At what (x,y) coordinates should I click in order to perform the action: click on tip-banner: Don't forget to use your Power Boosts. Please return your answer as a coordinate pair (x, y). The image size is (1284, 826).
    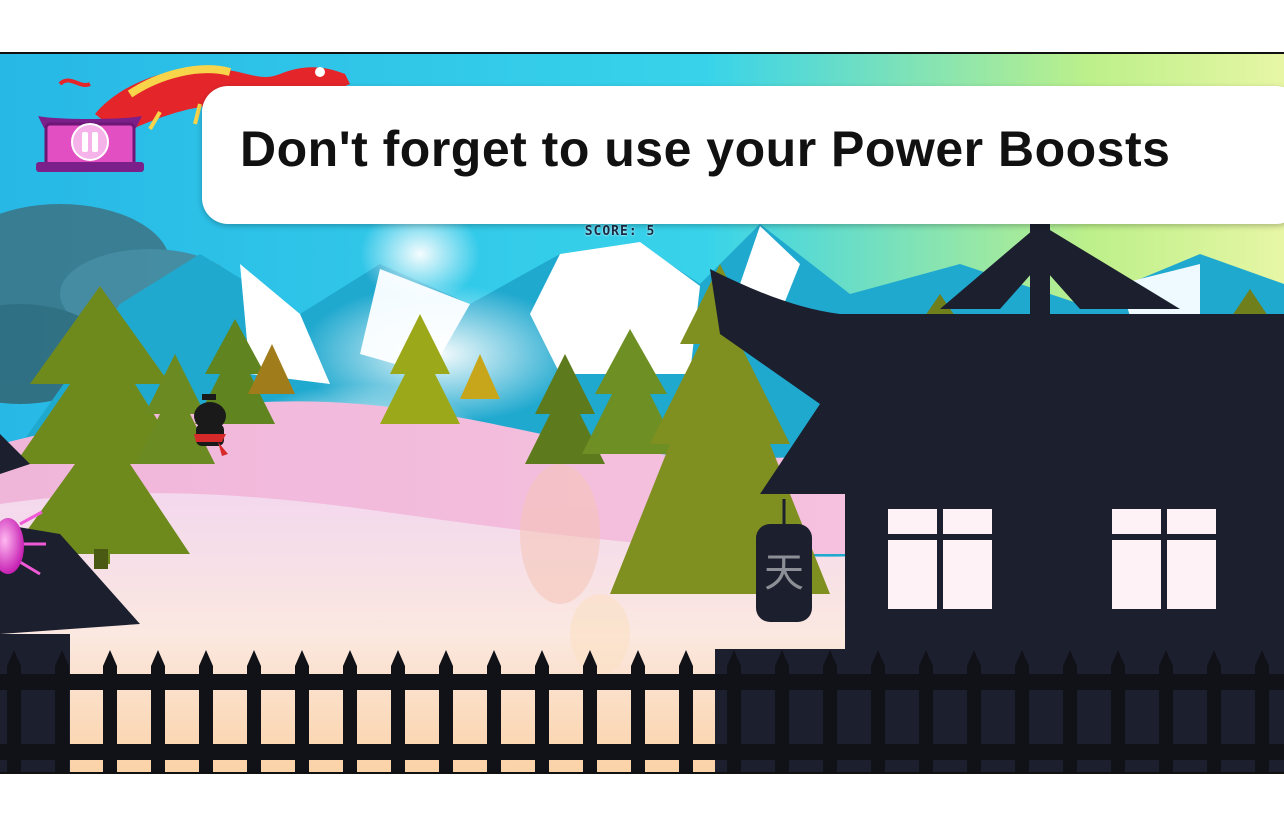
    Looking at the image, I should click on (743, 155).